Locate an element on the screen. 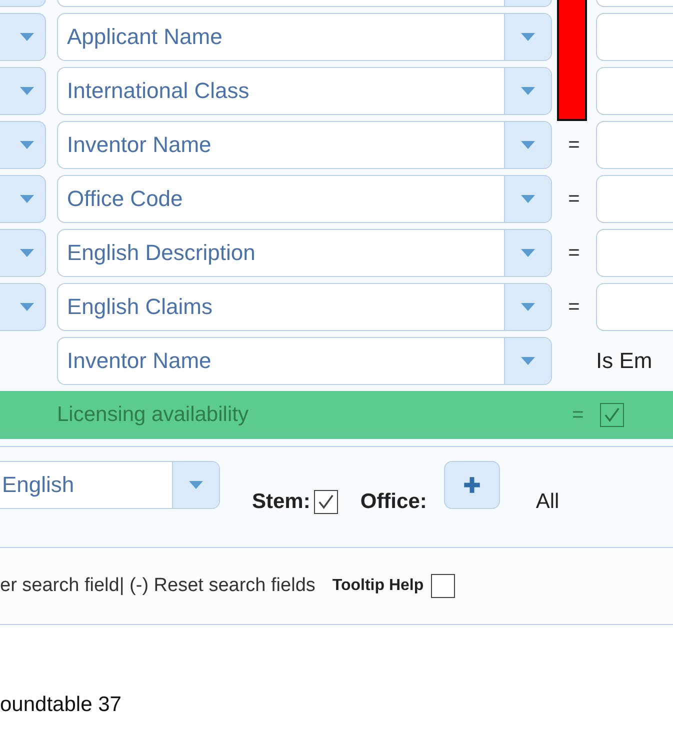  language-select: English is located at coordinates (110, 485).